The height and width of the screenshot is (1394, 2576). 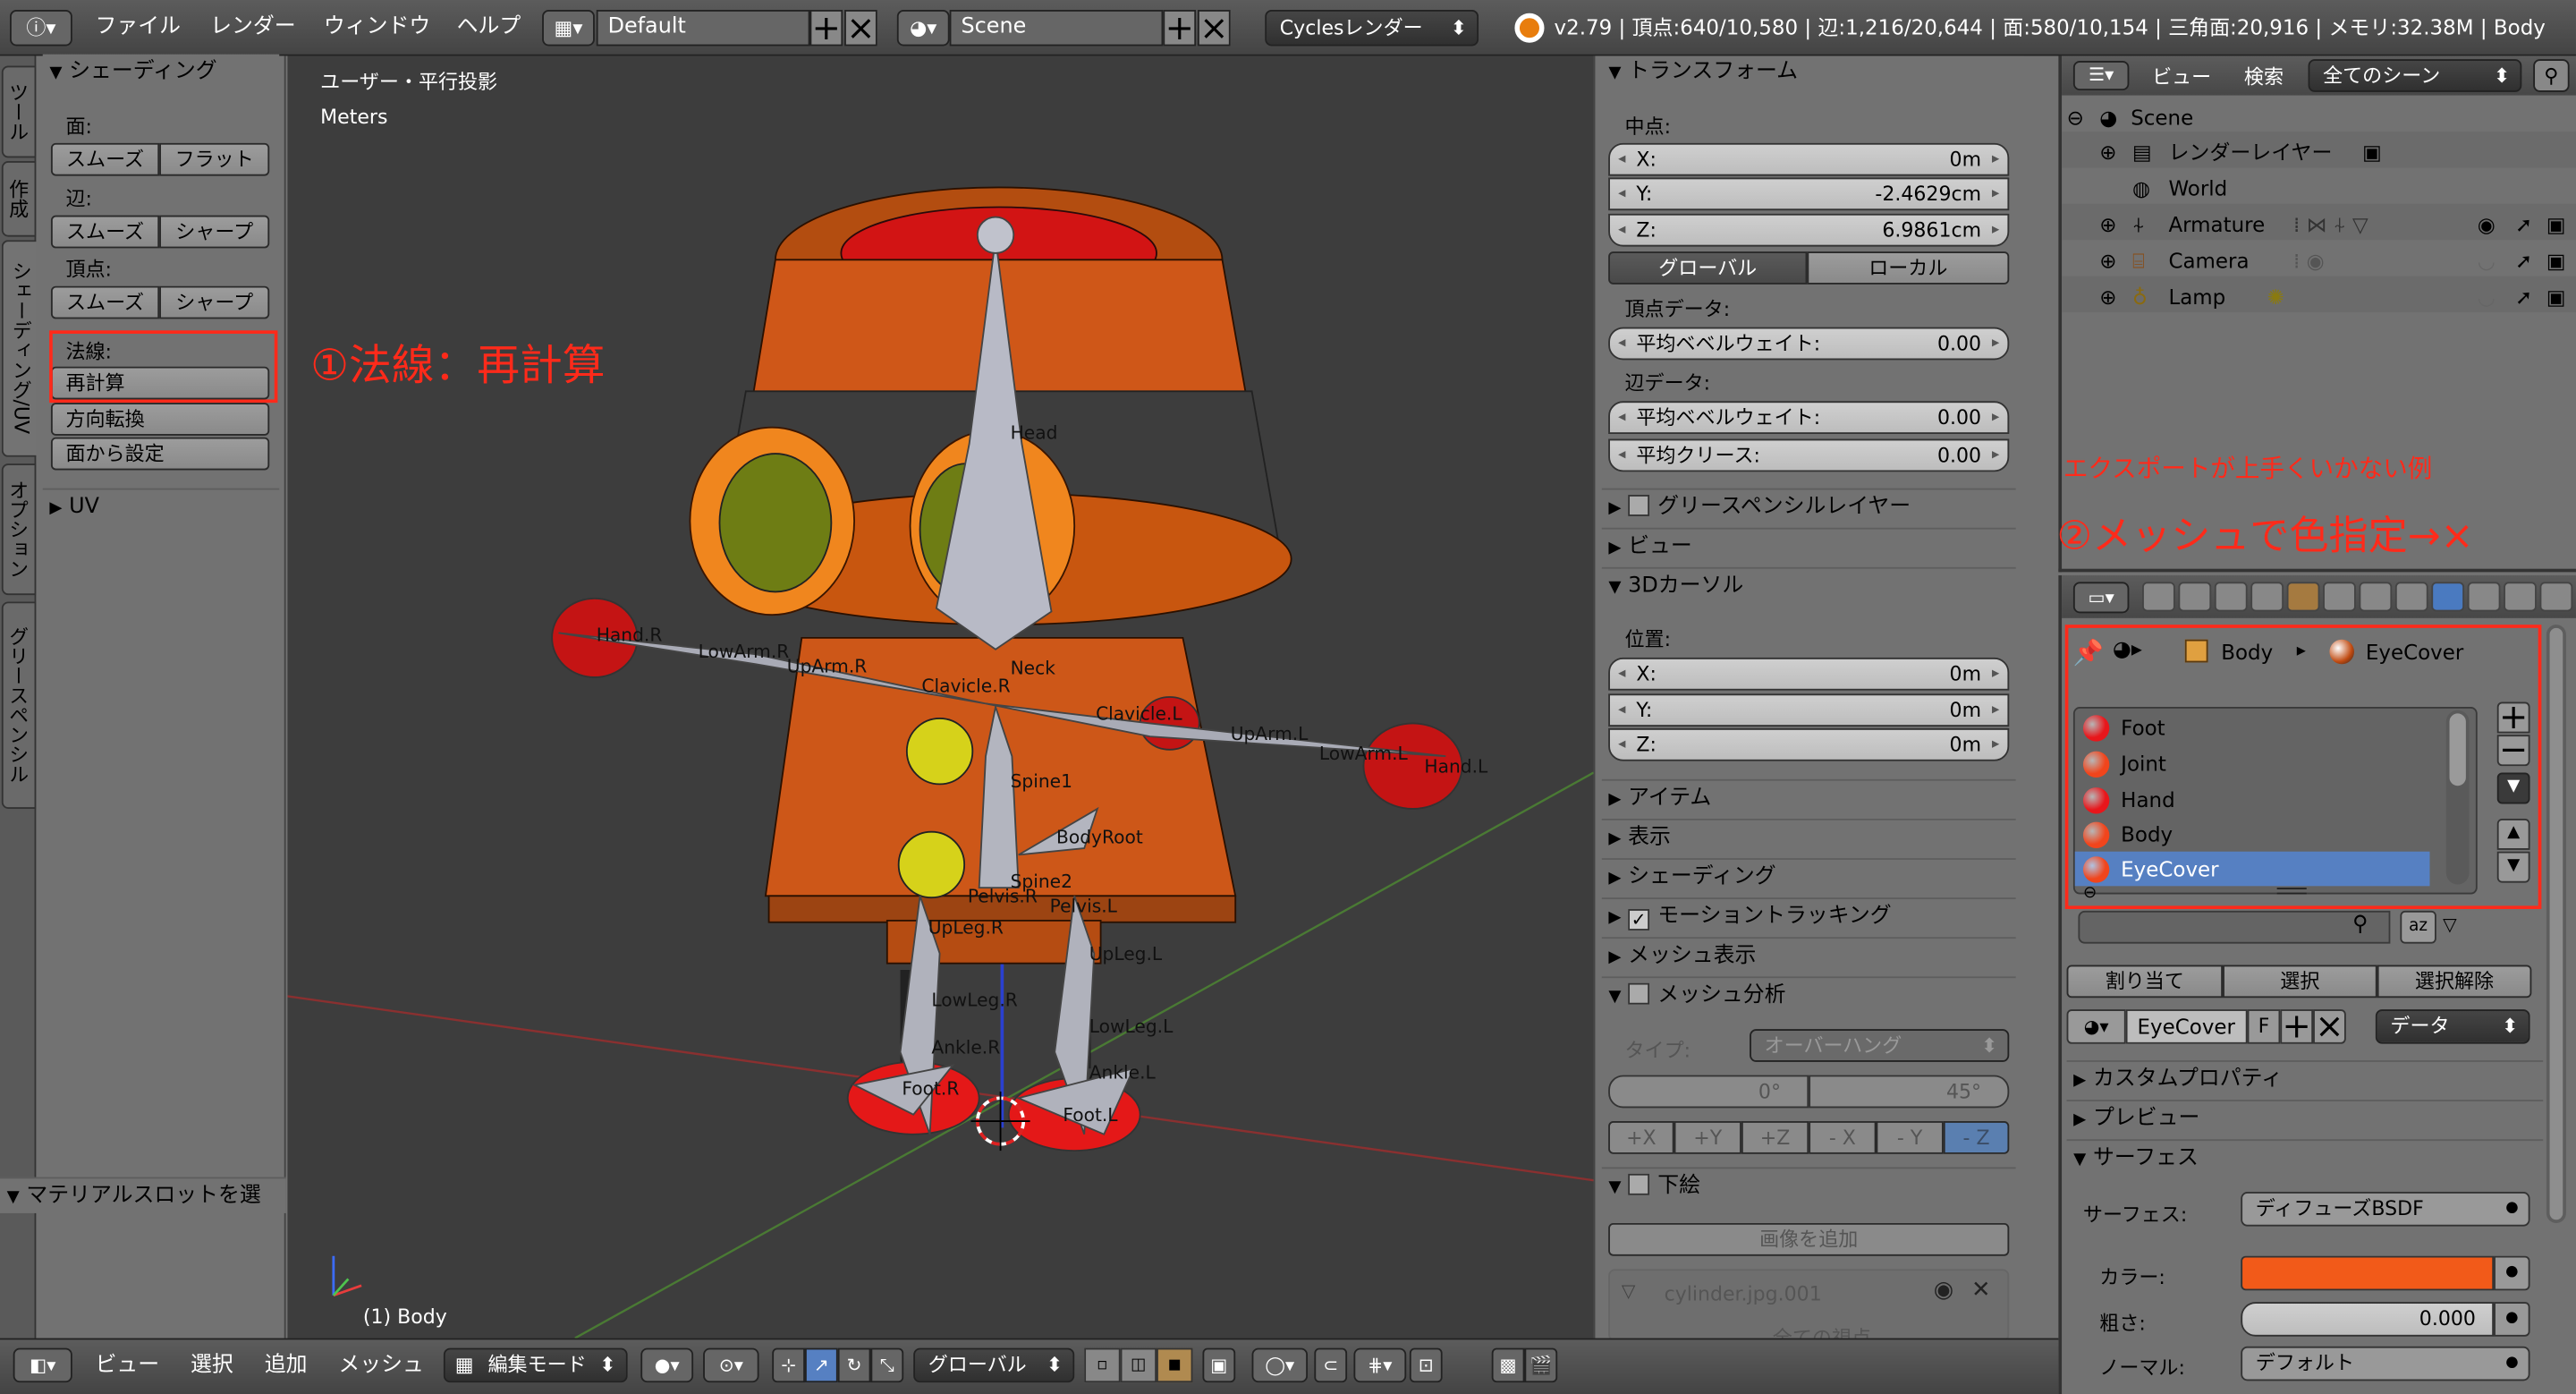 I want to click on outliner-menu-search: 検索, so click(x=2264, y=76).